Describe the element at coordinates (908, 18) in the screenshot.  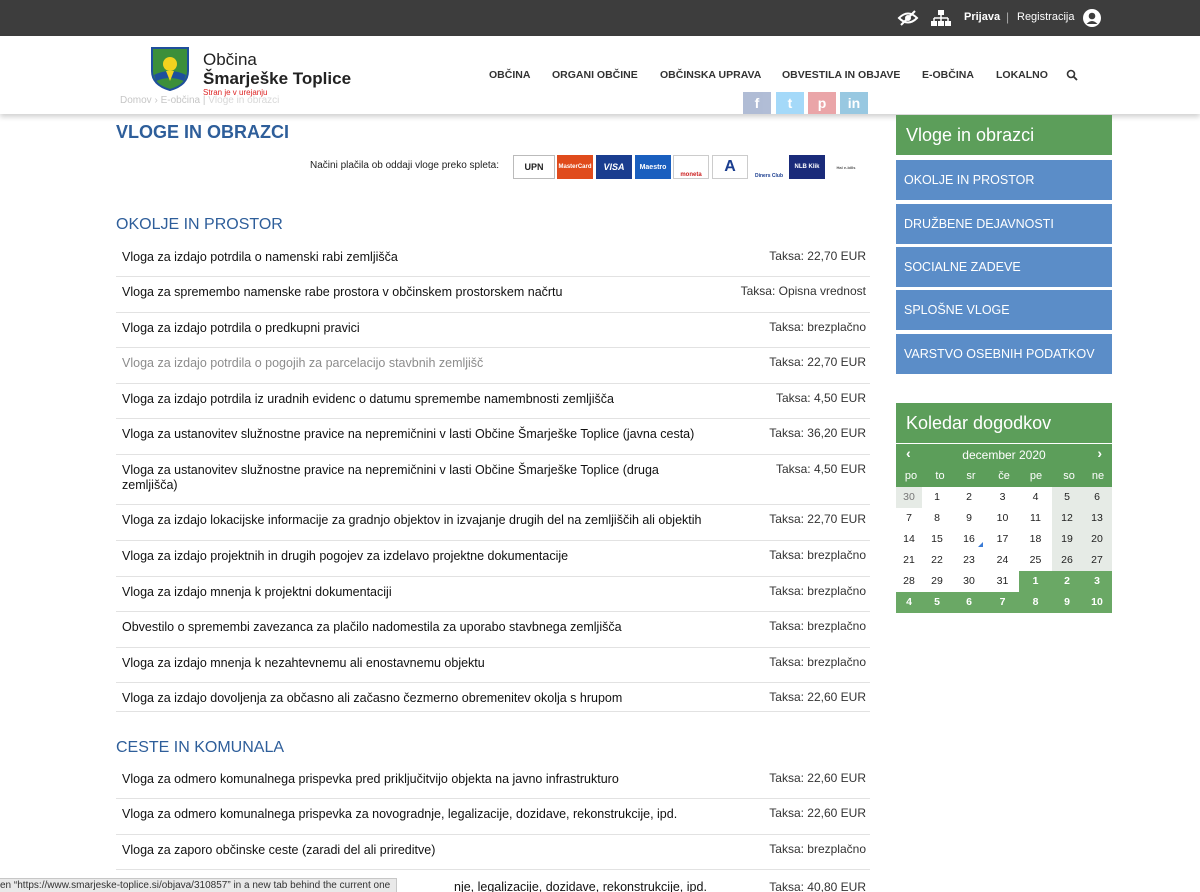
I see `accessibility-eye-icon` at that location.